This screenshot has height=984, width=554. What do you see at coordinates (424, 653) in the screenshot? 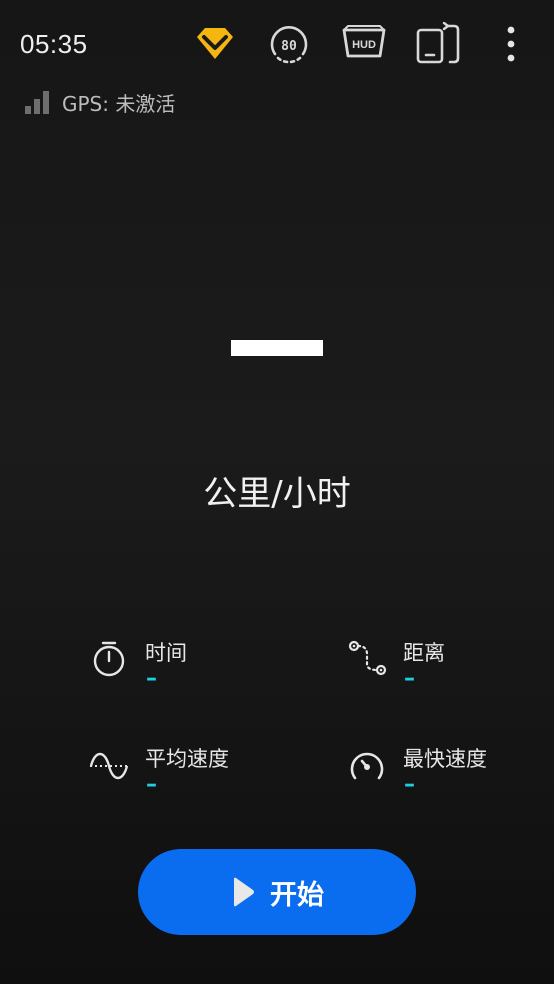
I see `stat-distance-label: 距离` at bounding box center [424, 653].